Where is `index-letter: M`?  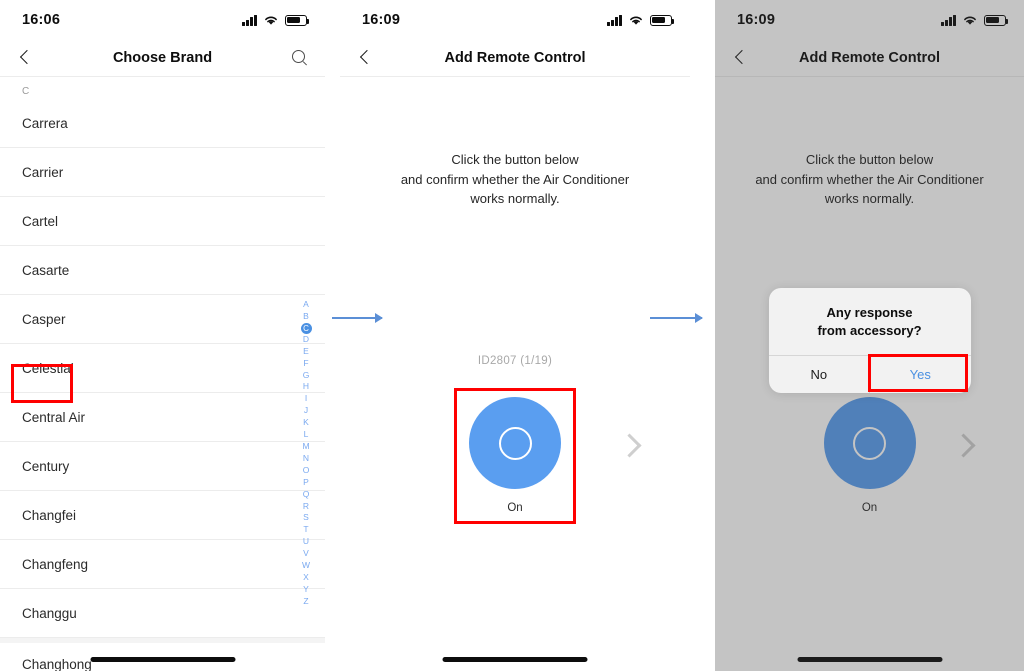 index-letter: M is located at coordinates (306, 447).